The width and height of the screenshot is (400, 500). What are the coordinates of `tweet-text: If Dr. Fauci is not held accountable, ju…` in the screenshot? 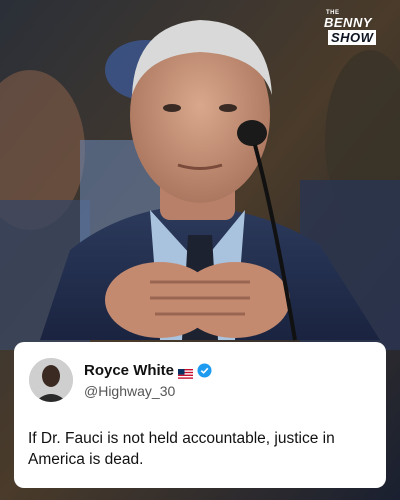 It's located at (181, 449).